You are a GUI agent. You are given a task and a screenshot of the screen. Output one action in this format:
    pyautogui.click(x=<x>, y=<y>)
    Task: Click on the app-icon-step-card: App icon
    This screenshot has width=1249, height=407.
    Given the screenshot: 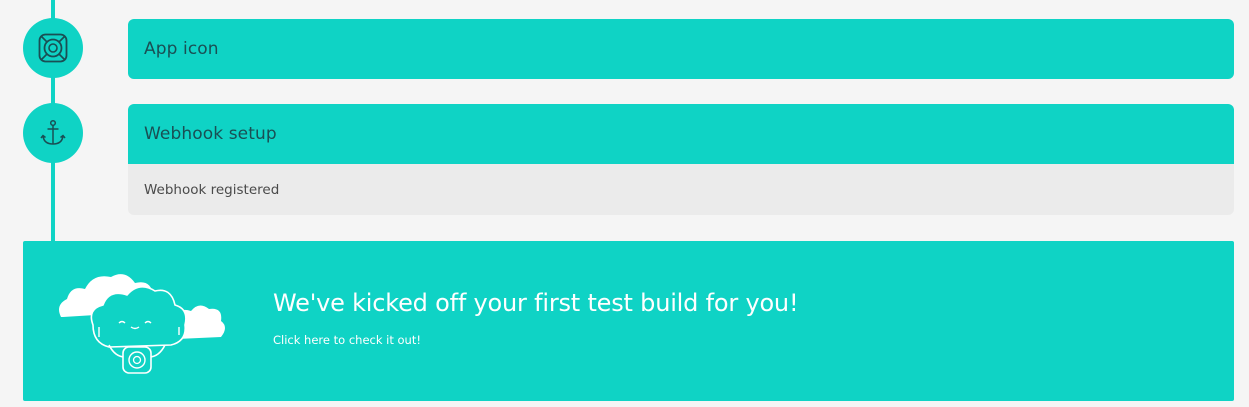 What is the action you would take?
    pyautogui.click(x=681, y=49)
    